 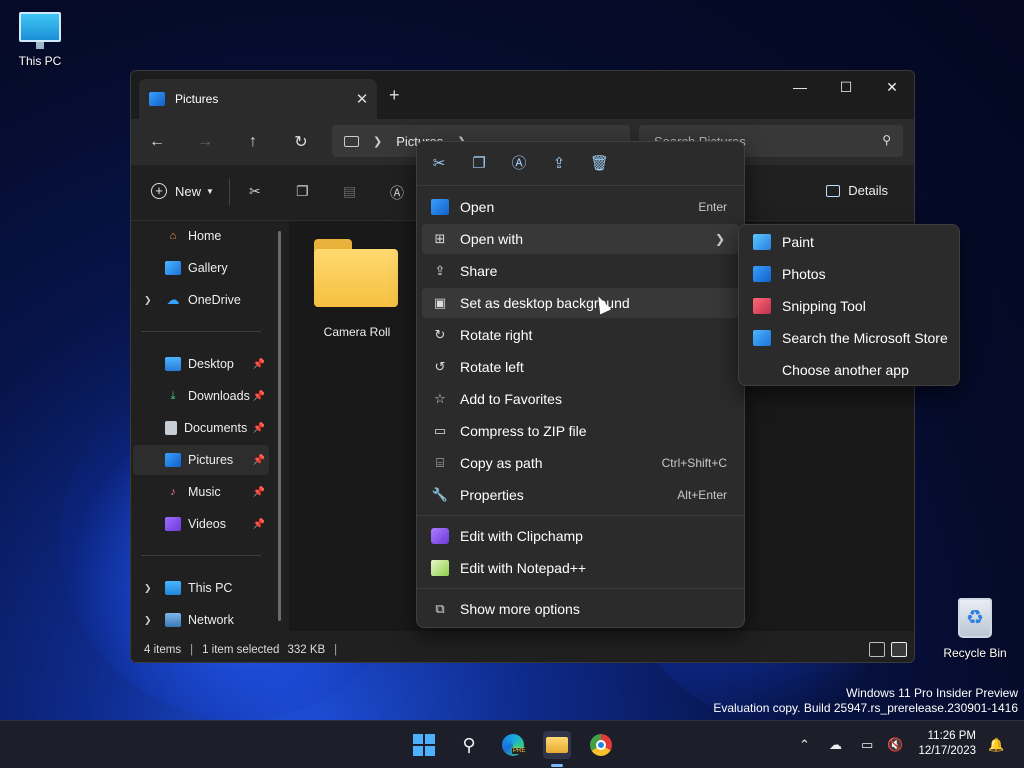 What do you see at coordinates (258, 99) in the screenshot?
I see `tab-pictures: Pictures ✕` at bounding box center [258, 99].